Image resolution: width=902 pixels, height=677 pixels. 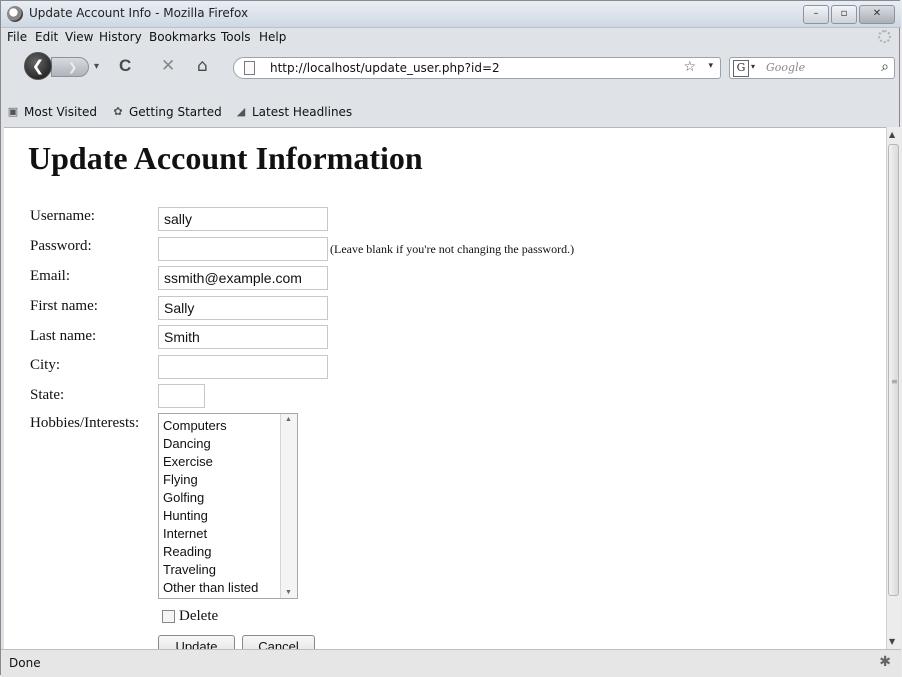 What do you see at coordinates (885, 662) in the screenshot?
I see `addon-icon: ✱` at bounding box center [885, 662].